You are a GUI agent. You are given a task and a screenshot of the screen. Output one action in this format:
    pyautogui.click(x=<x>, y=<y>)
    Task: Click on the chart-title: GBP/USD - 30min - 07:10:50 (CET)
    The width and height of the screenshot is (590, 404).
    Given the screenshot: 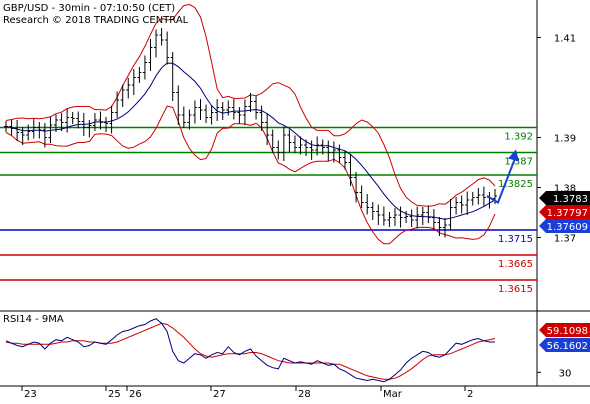 What is the action you would take?
    pyautogui.click(x=89, y=8)
    